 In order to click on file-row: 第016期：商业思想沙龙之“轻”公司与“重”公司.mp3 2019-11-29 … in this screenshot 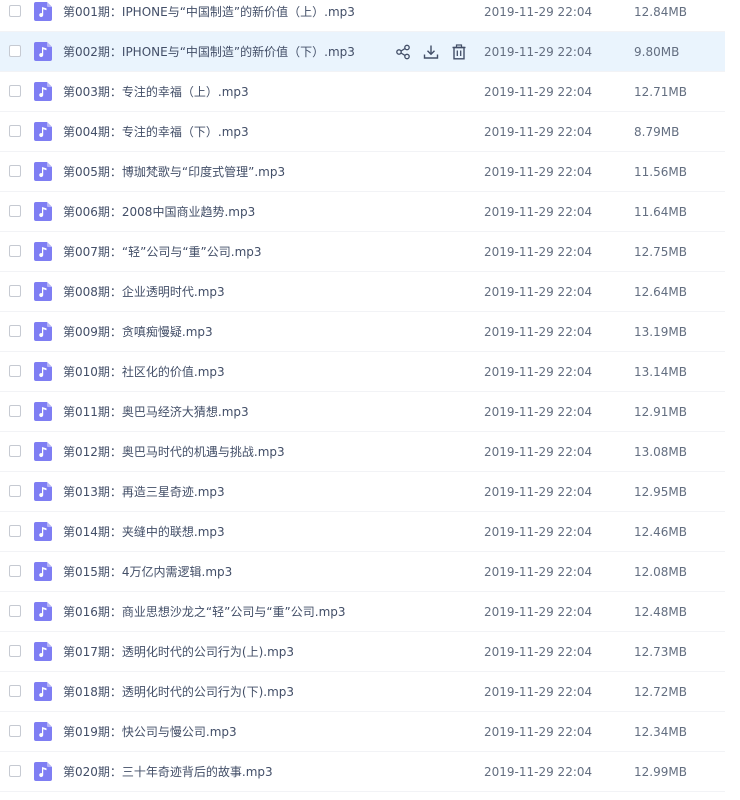, I will do `click(362, 612)`.